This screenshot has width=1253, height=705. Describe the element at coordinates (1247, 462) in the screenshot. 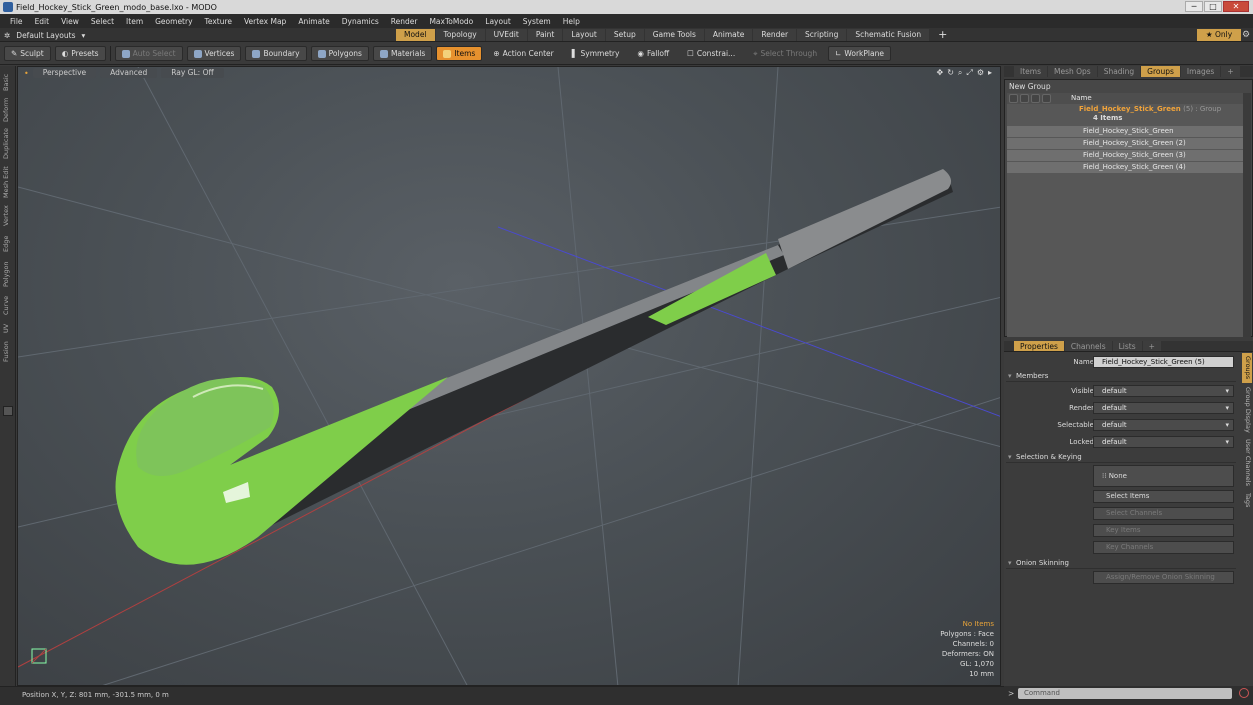

I see `side-tab-user-channels: User Channels` at that location.